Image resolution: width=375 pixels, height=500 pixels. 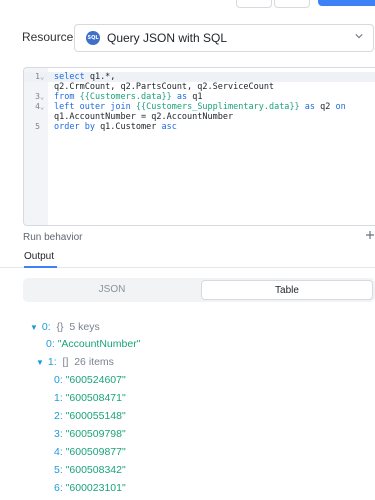 What do you see at coordinates (65, 362) in the screenshot?
I see `tree-type: []` at bounding box center [65, 362].